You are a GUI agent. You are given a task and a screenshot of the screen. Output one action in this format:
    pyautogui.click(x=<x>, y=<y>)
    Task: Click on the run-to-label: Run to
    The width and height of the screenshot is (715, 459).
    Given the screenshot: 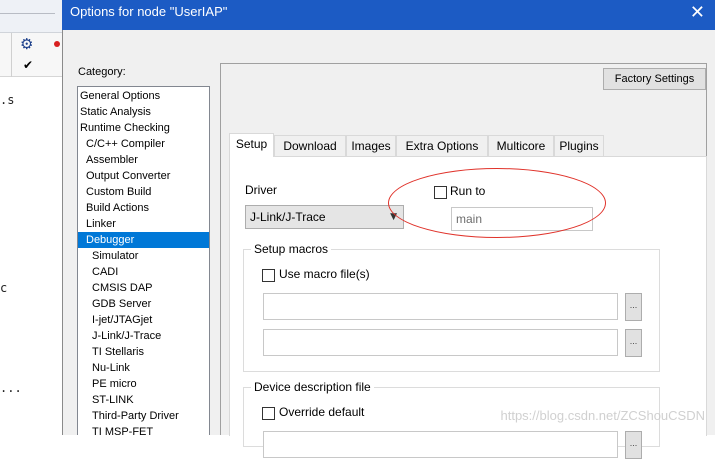 What is the action you would take?
    pyautogui.click(x=468, y=191)
    